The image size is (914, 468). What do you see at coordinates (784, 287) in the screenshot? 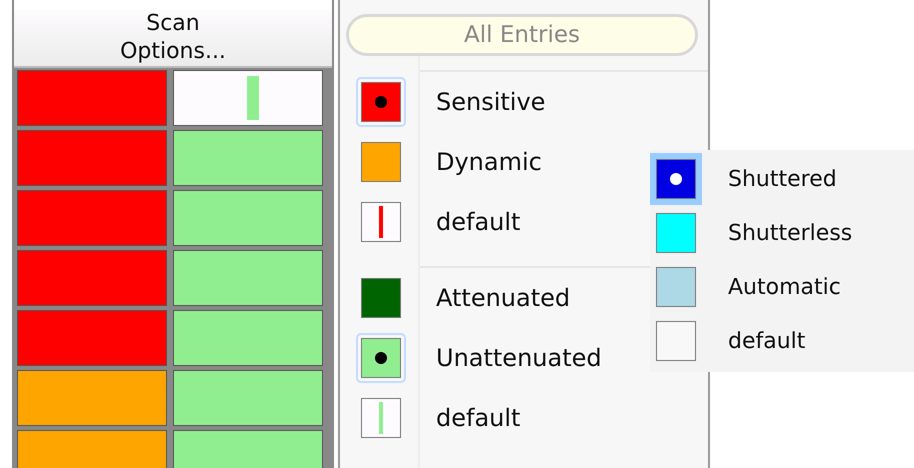
I see `menu-item-label: Automatic` at bounding box center [784, 287].